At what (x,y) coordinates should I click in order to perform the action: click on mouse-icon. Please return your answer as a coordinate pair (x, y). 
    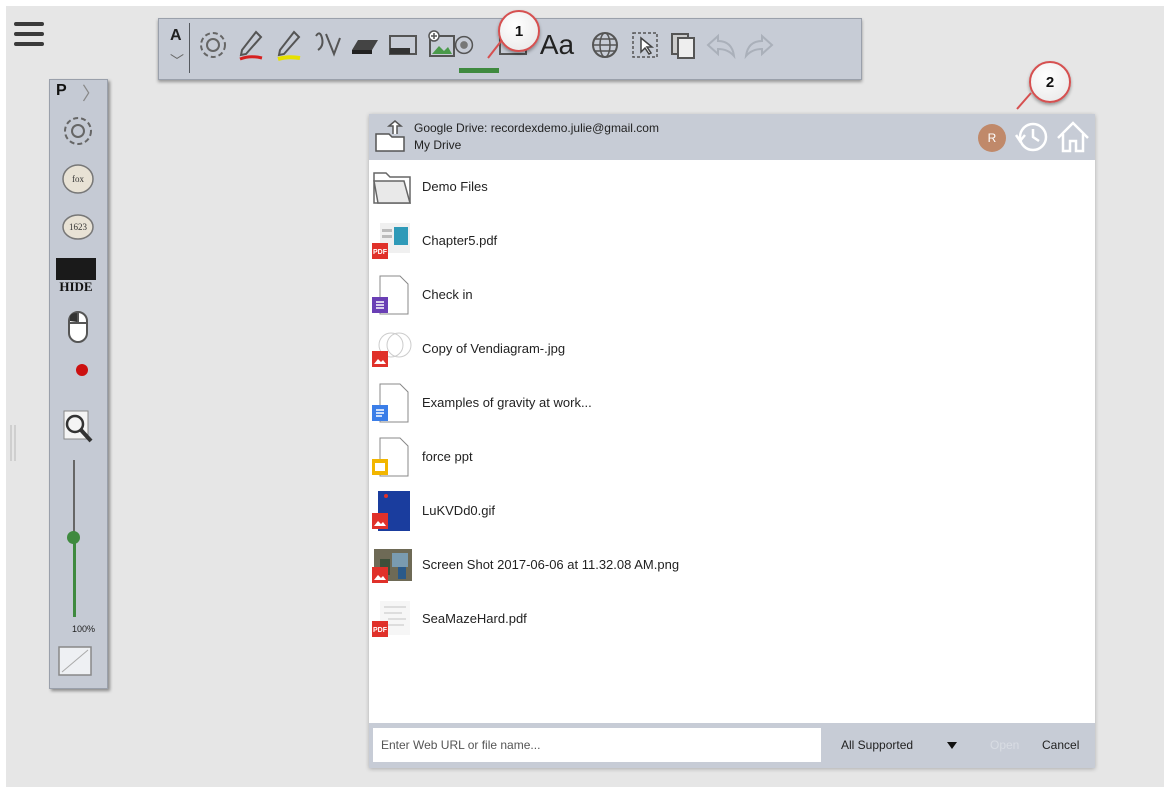
    Looking at the image, I should click on (78, 327).